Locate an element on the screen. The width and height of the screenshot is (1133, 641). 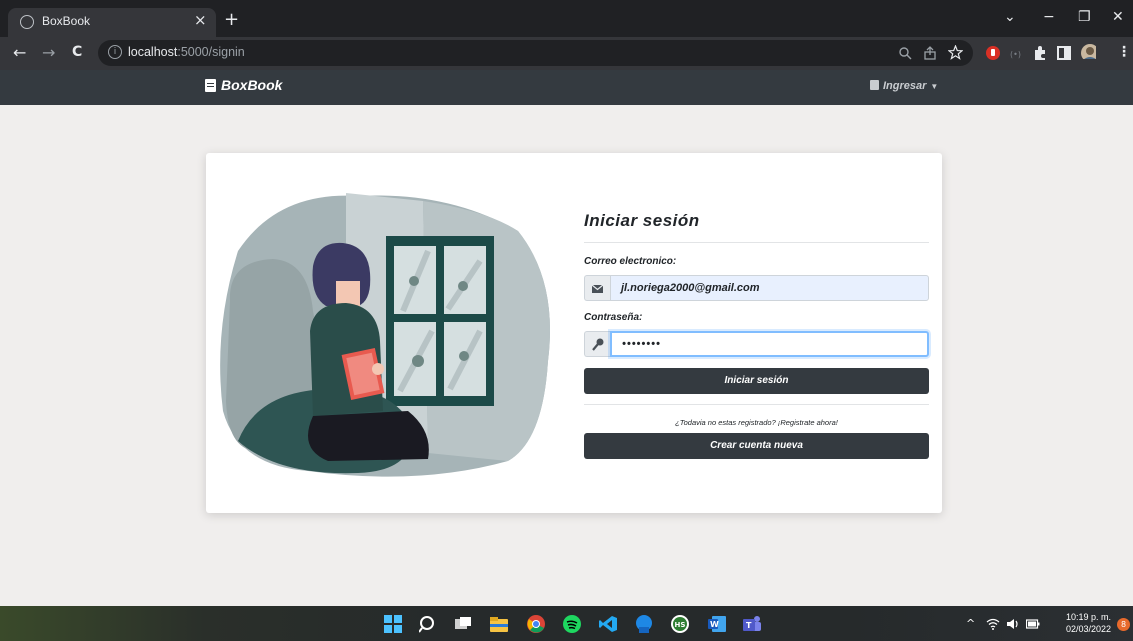
tab-title: BoxBook is located at coordinates (66, 21).